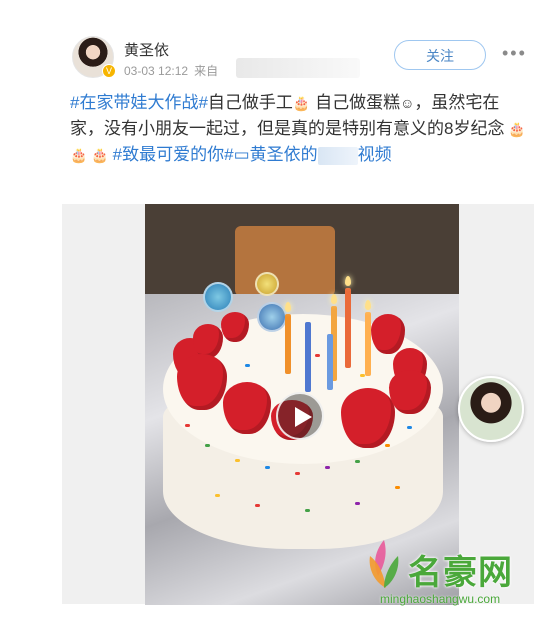 The width and height of the screenshot is (555, 625). I want to click on blurred-link-text, so click(337, 155).